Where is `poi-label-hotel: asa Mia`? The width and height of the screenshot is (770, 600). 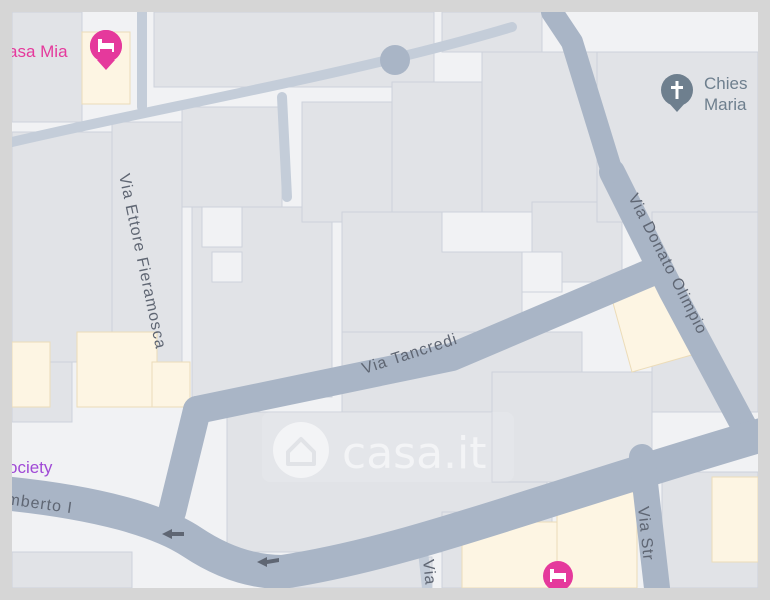 poi-label-hotel: asa Mia is located at coordinates (40, 51).